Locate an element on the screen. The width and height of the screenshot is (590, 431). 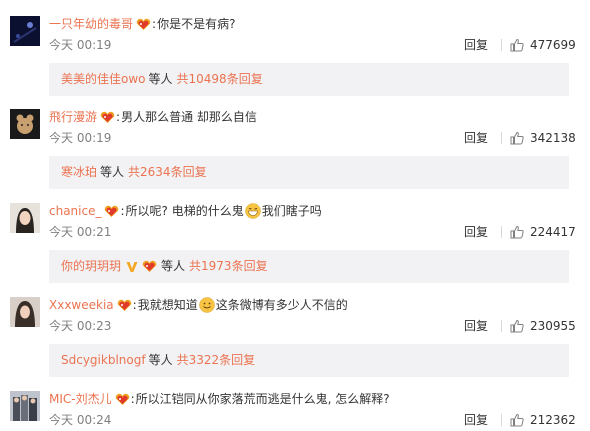
comment-time: 今天 00:23 is located at coordinates (80, 326).